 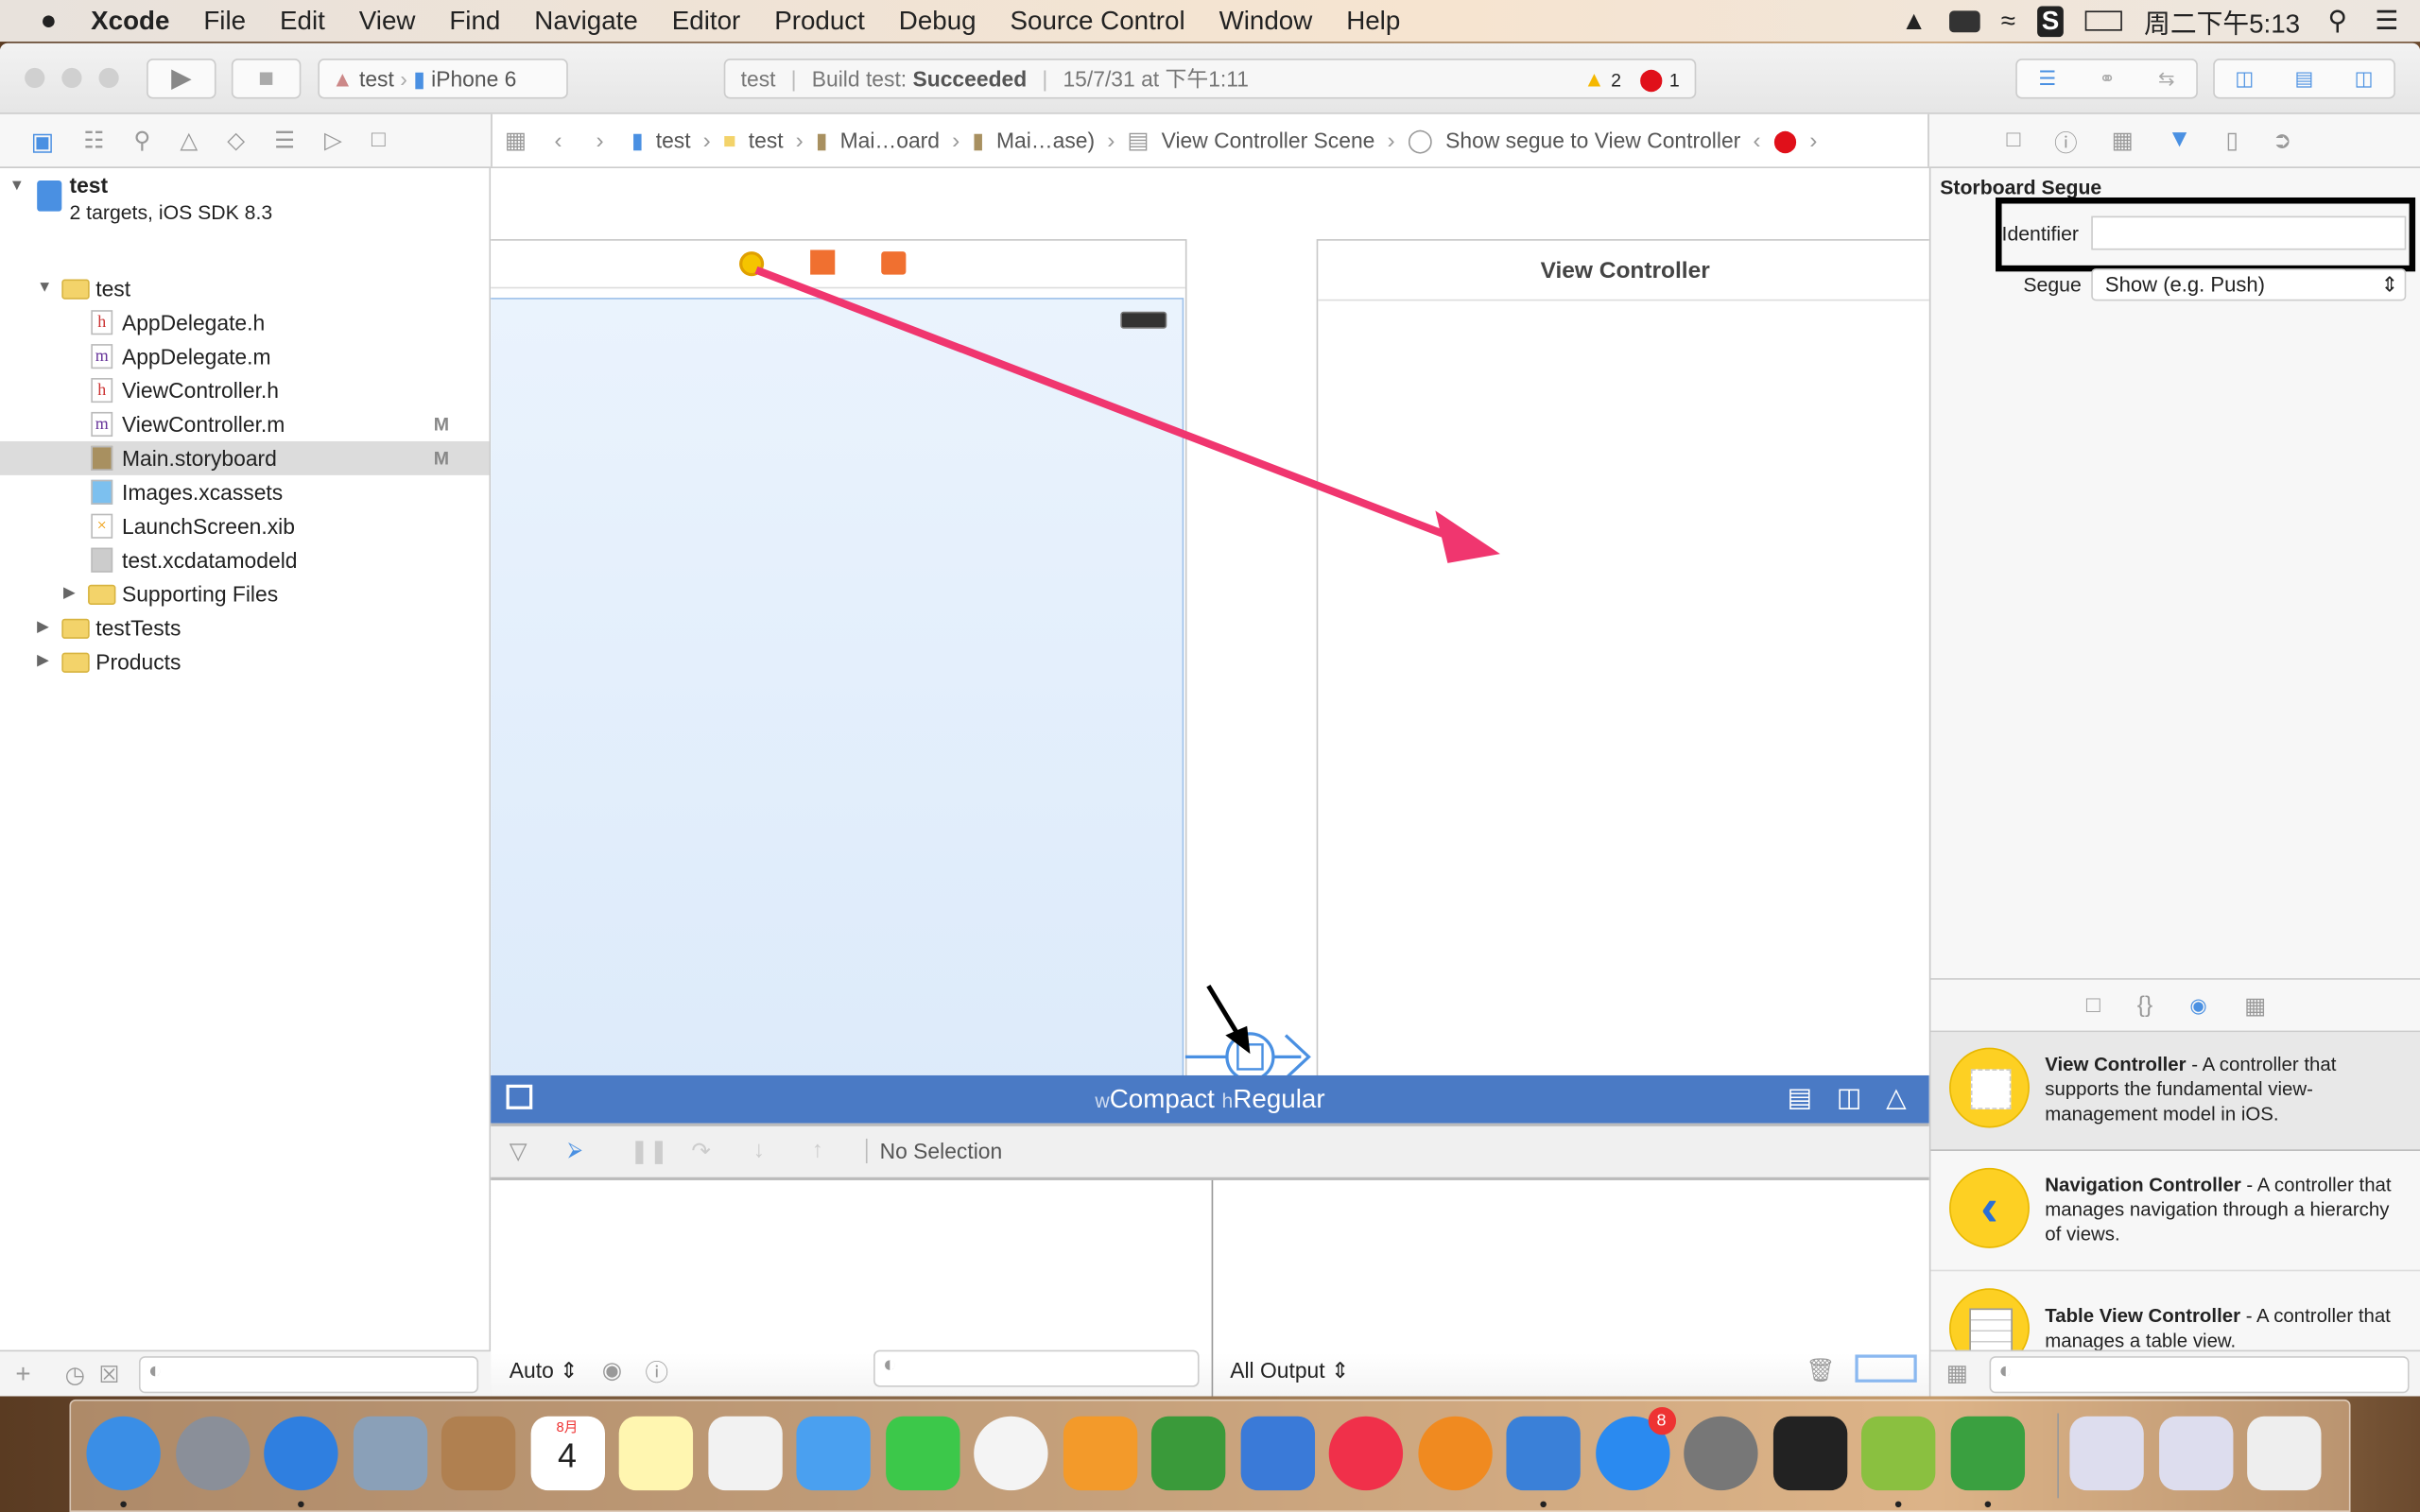 What do you see at coordinates (558, 141) in the screenshot?
I see `back-icon: ‹` at bounding box center [558, 141].